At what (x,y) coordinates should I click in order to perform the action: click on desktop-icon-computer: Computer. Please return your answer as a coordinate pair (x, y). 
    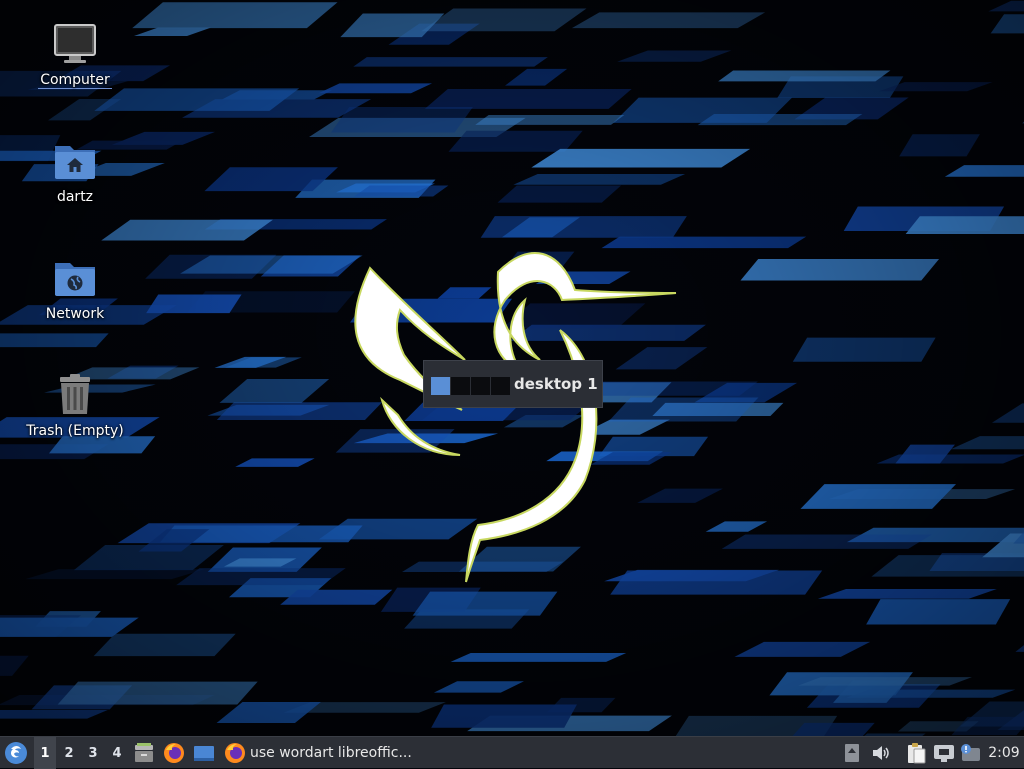
    Looking at the image, I should click on (75, 54).